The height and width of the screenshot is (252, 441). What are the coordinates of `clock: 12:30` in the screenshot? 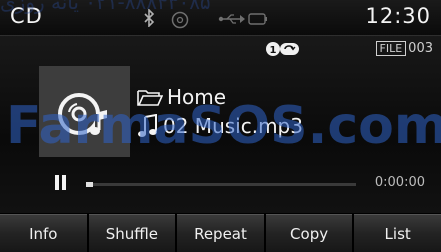 It's located at (398, 16).